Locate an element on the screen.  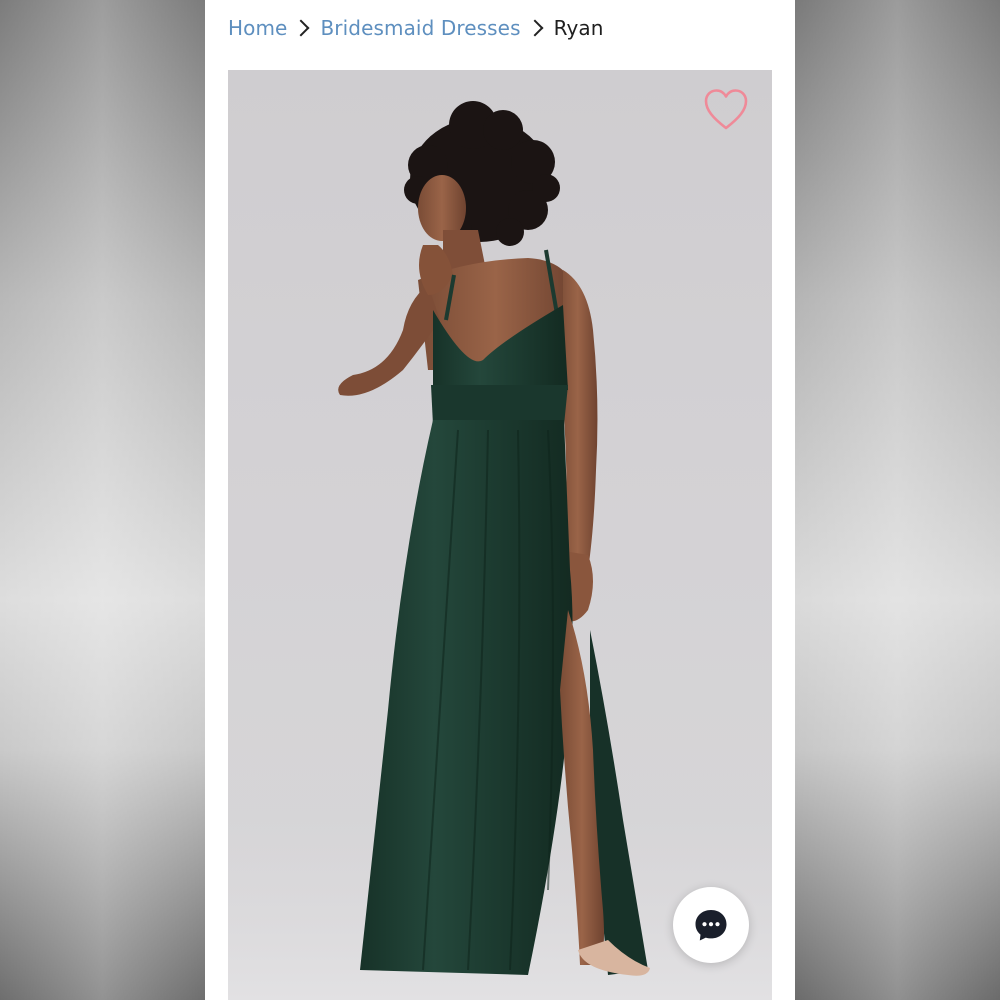
favorite-heart-icon is located at coordinates (726, 110).